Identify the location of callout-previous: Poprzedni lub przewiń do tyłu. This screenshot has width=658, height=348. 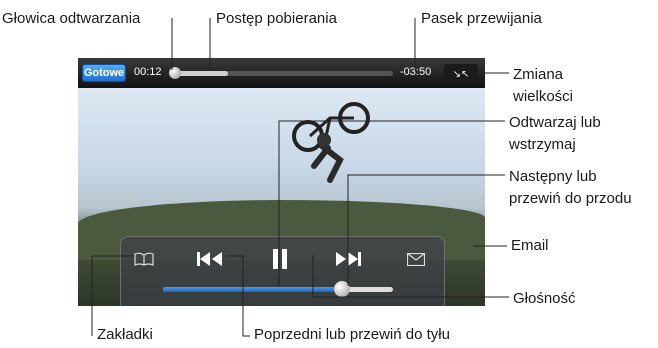
(352, 334).